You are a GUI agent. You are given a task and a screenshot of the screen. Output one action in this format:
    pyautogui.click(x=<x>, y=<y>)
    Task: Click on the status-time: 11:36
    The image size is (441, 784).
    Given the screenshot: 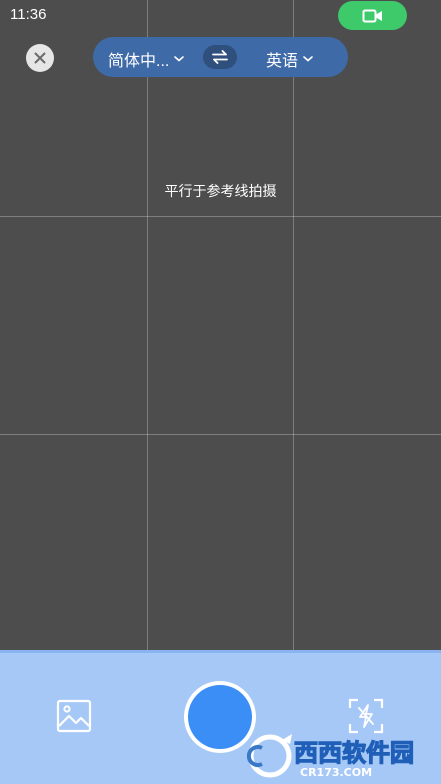 What is the action you would take?
    pyautogui.click(x=28, y=14)
    